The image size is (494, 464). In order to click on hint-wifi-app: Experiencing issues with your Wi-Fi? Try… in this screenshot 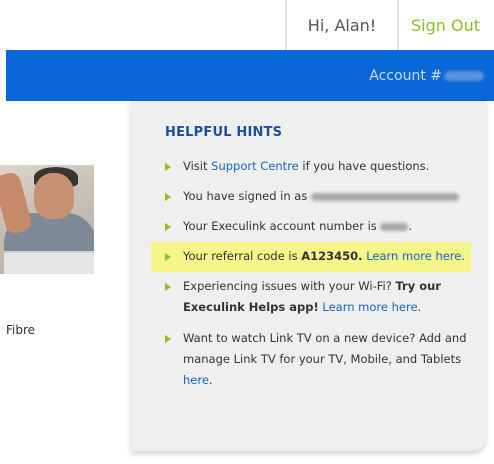, I will do `click(316, 297)`.